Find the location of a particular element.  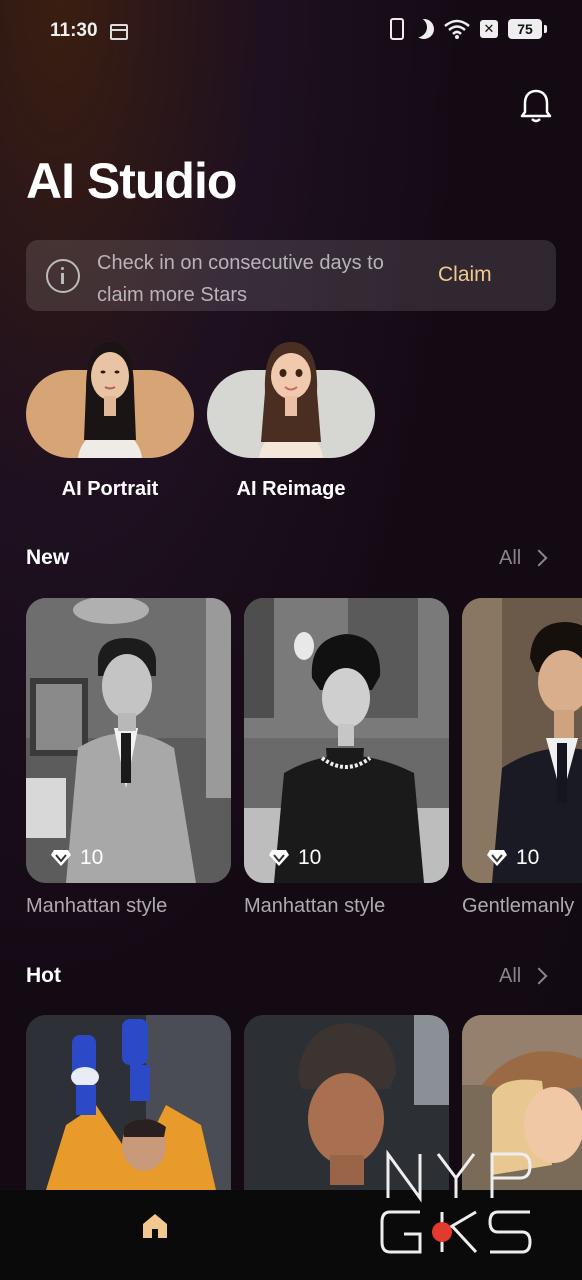

new-section-title: New is located at coordinates (48, 557).